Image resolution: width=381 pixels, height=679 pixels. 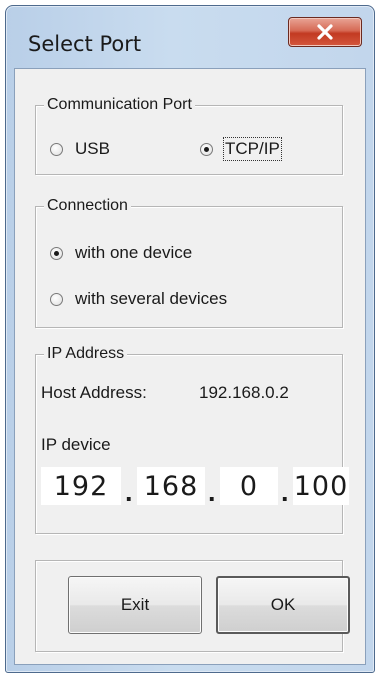 I want to click on several-devices-label: with several devices, so click(x=151, y=298).